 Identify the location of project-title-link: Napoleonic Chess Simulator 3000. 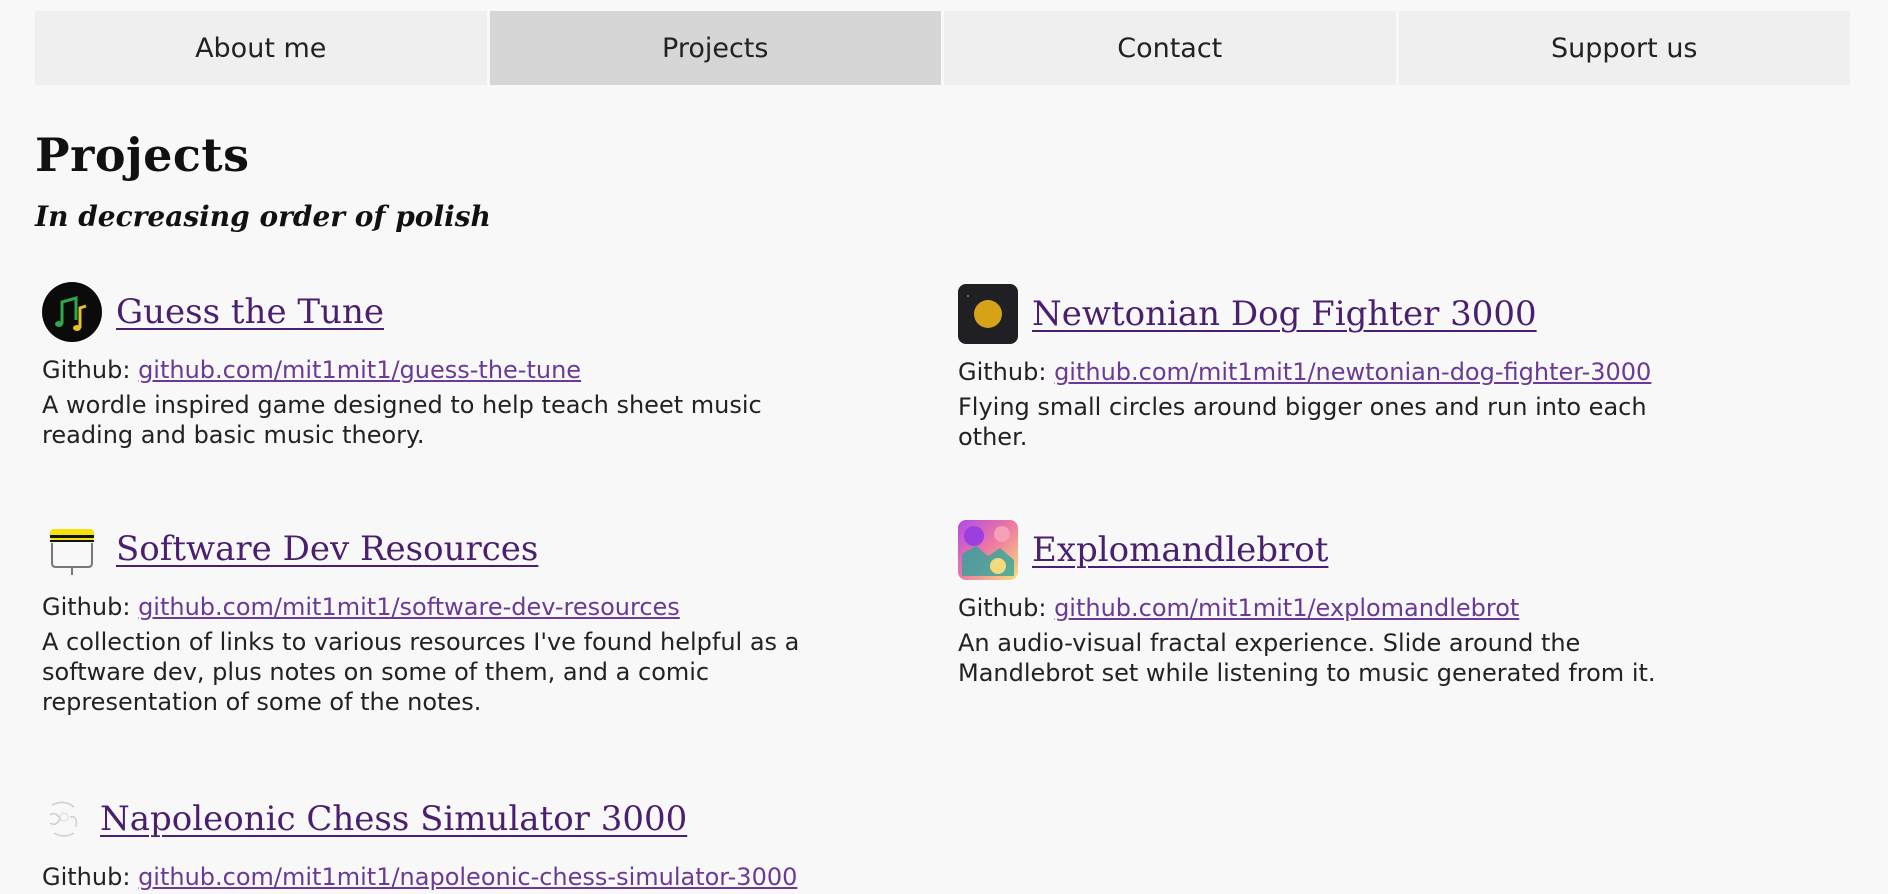
(393, 819).